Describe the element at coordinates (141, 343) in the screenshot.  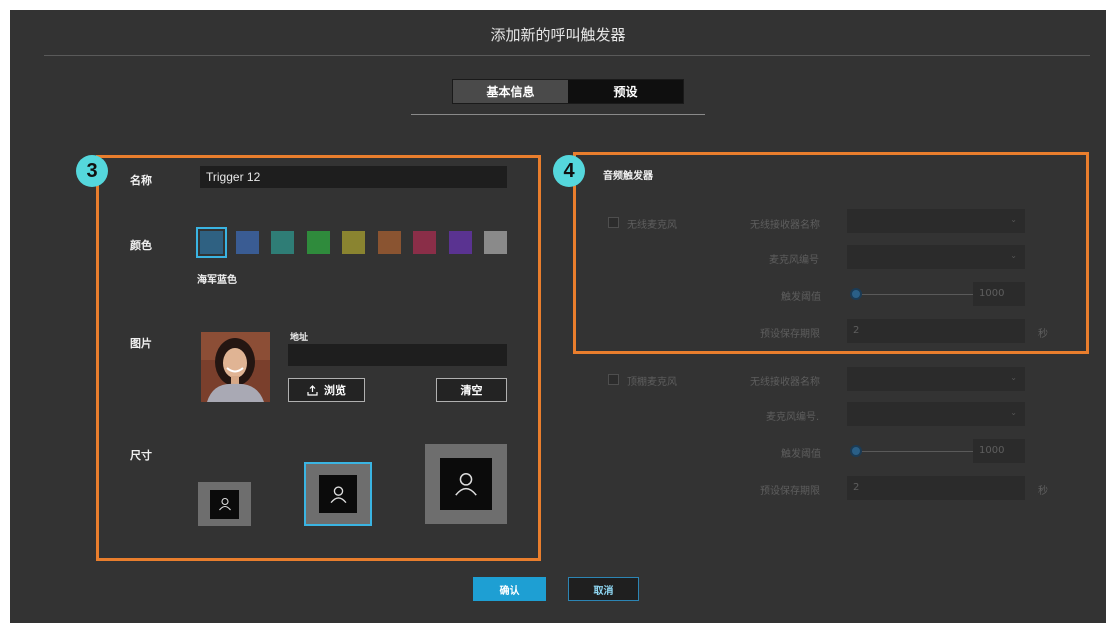
I see `image-label: 图片` at that location.